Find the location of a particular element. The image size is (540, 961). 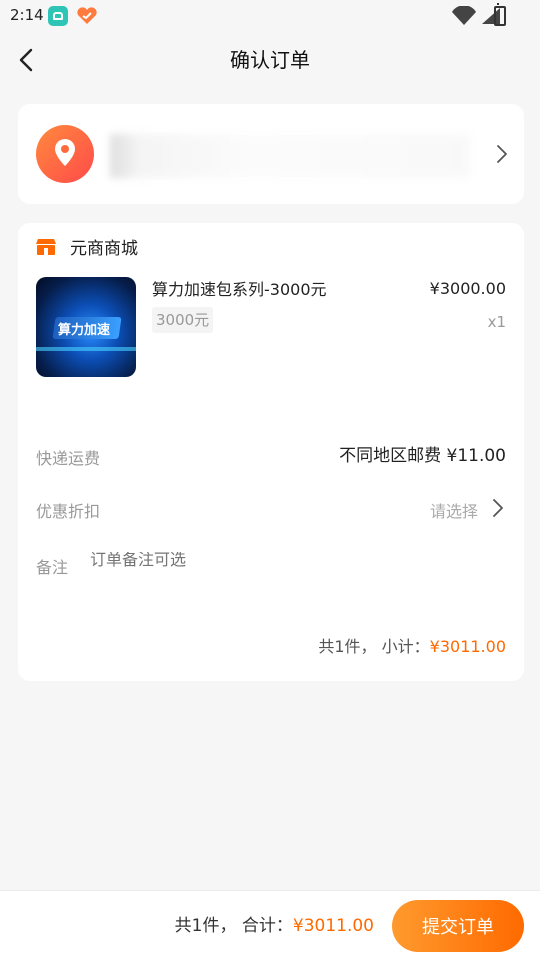

heart-notification-icon is located at coordinates (87, 16).